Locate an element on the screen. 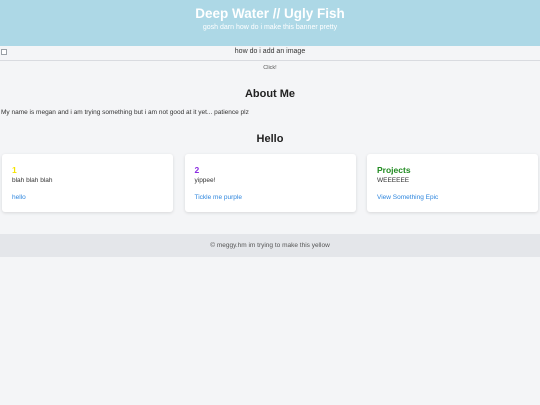 The width and height of the screenshot is (540, 405). image-alt-text: how do i add an image is located at coordinates (270, 51).